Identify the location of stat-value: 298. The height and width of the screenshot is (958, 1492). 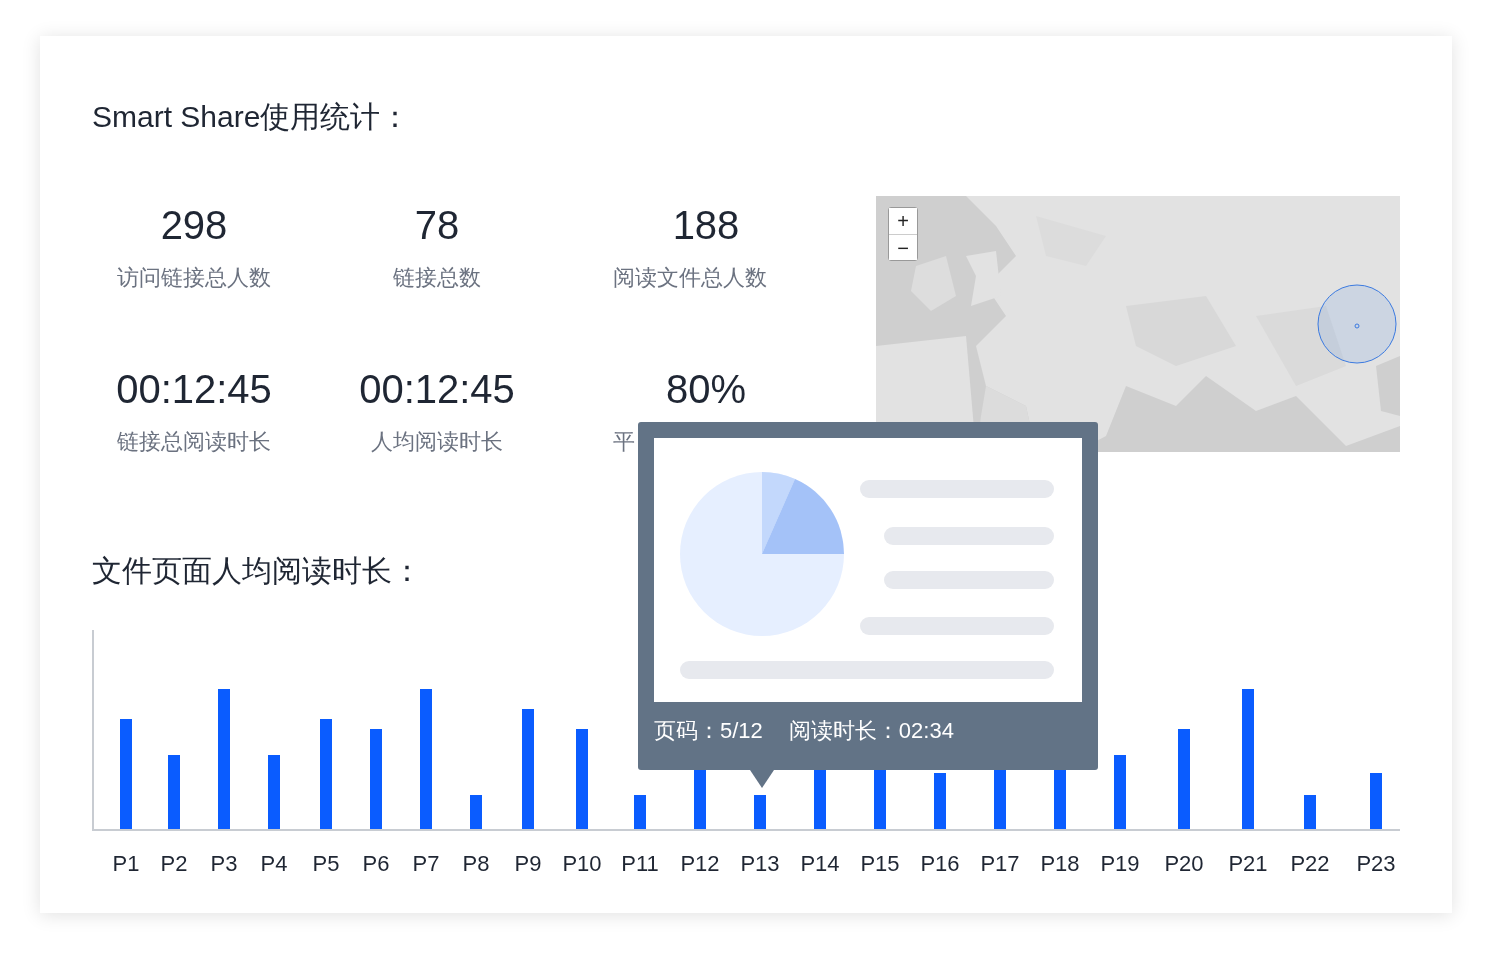
(194, 225).